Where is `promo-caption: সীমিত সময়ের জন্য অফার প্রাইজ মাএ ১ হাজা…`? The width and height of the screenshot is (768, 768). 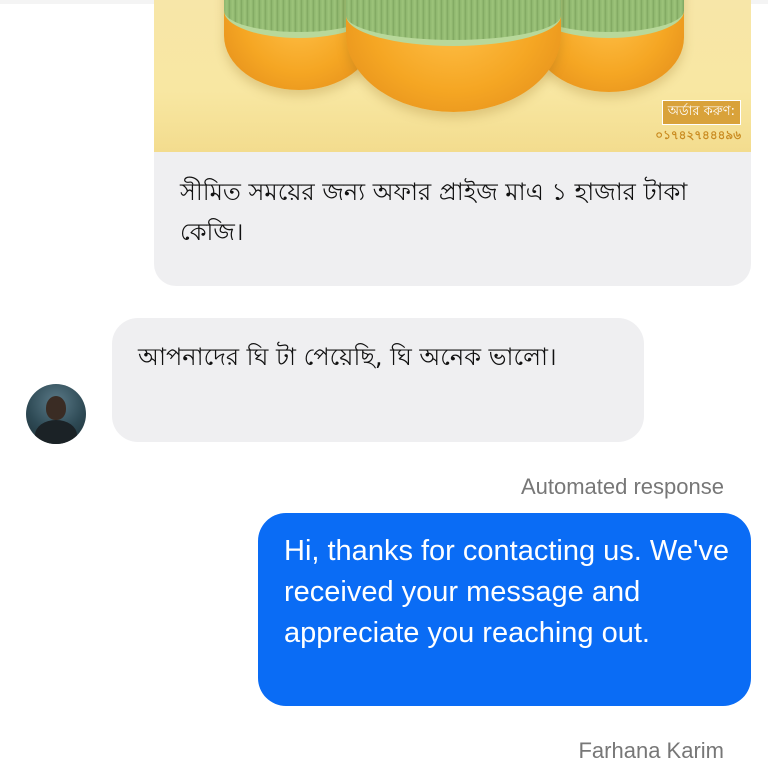
promo-caption: সীমিত সময়ের জন্য অফার প্রাইজ মাএ ১ হাজা… is located at coordinates (434, 212).